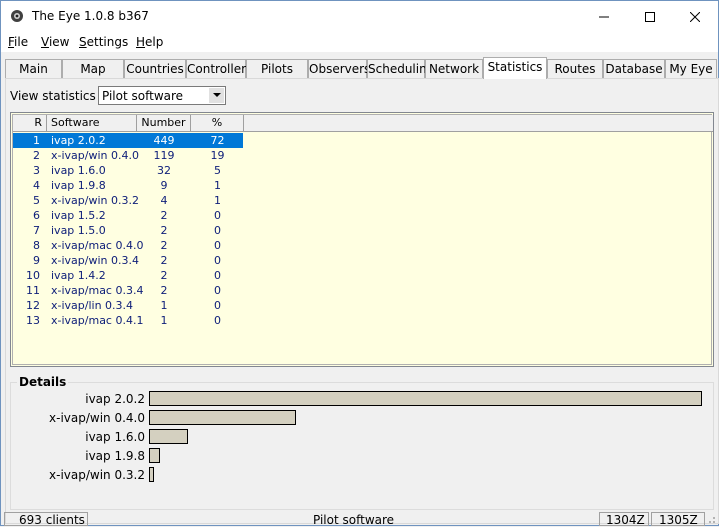 This screenshot has height=527, width=719. I want to click on menu-settings-accel: S, so click(83, 42).